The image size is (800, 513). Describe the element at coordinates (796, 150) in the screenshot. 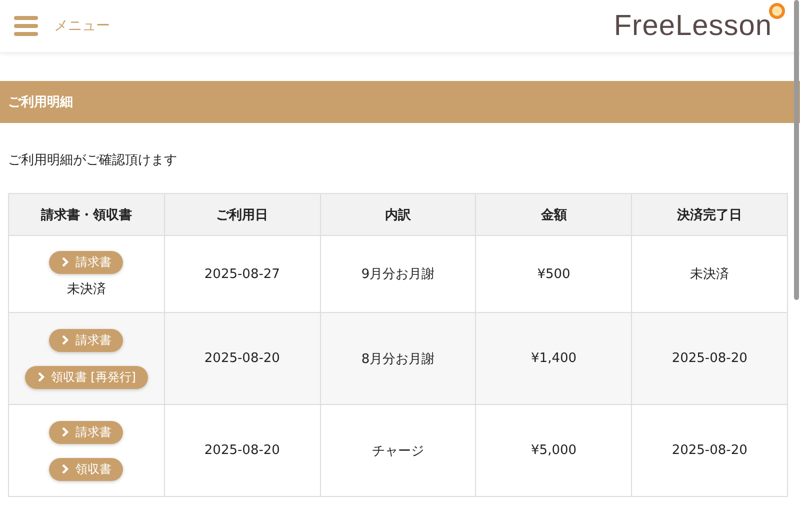

I see `scrollbar` at that location.